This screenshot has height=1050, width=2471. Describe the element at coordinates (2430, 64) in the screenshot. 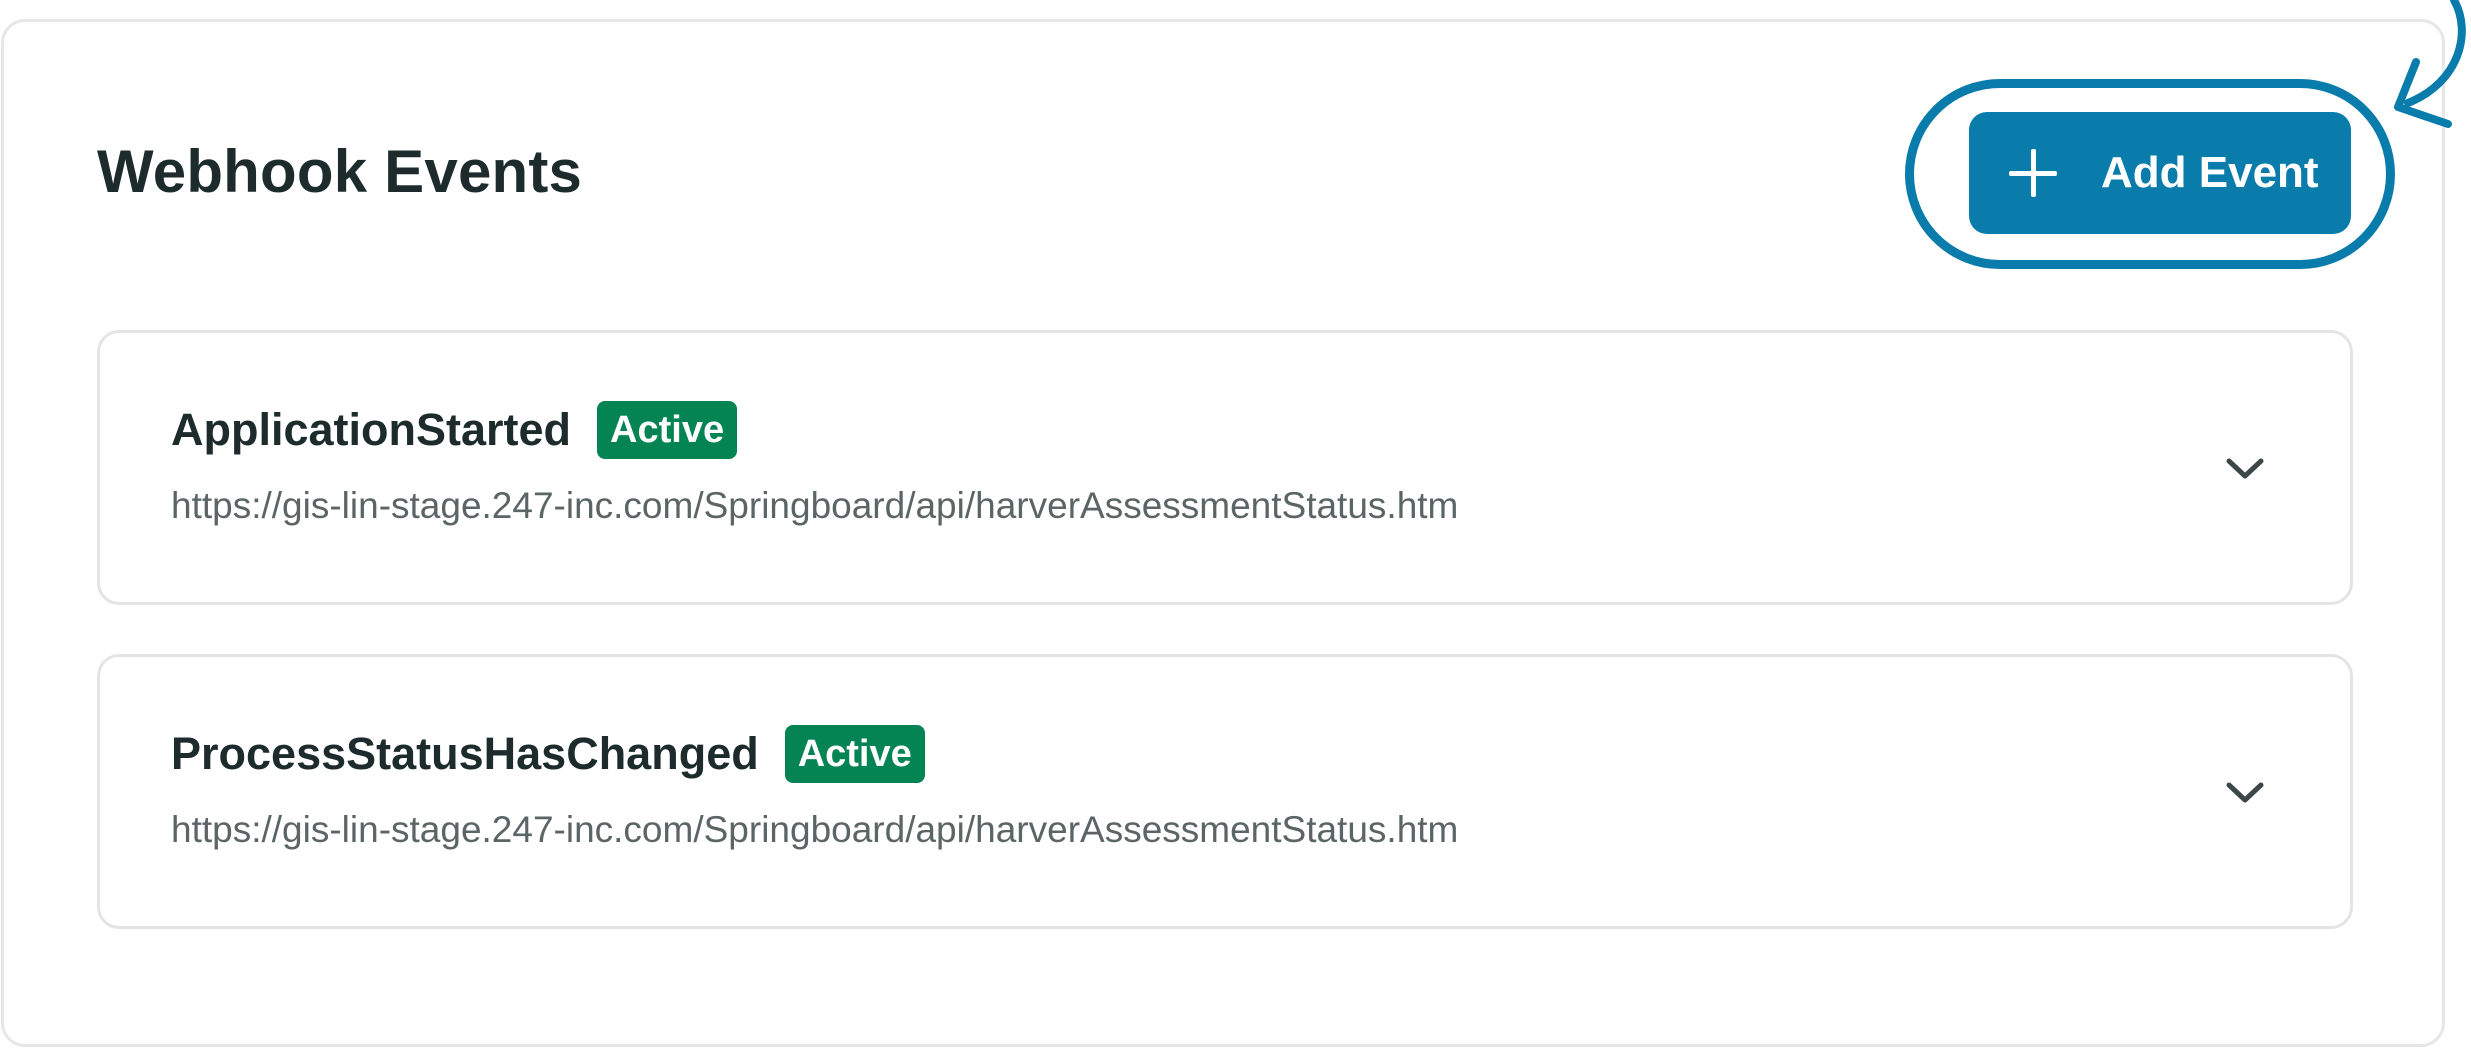

I see `annotation-arrow-icon` at that location.